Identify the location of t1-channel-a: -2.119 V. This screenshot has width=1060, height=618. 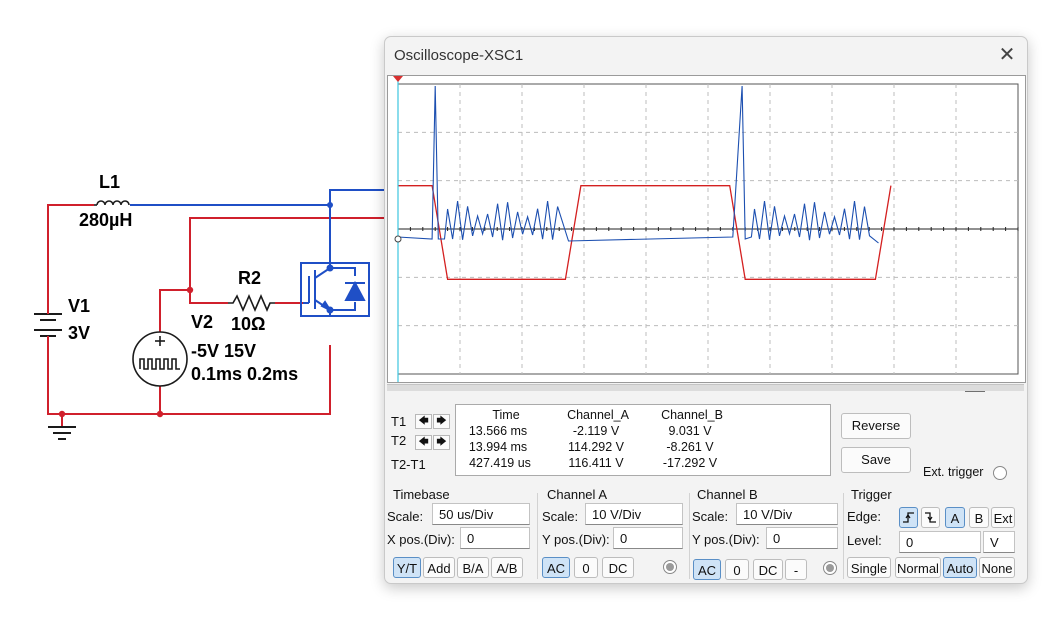
(596, 431).